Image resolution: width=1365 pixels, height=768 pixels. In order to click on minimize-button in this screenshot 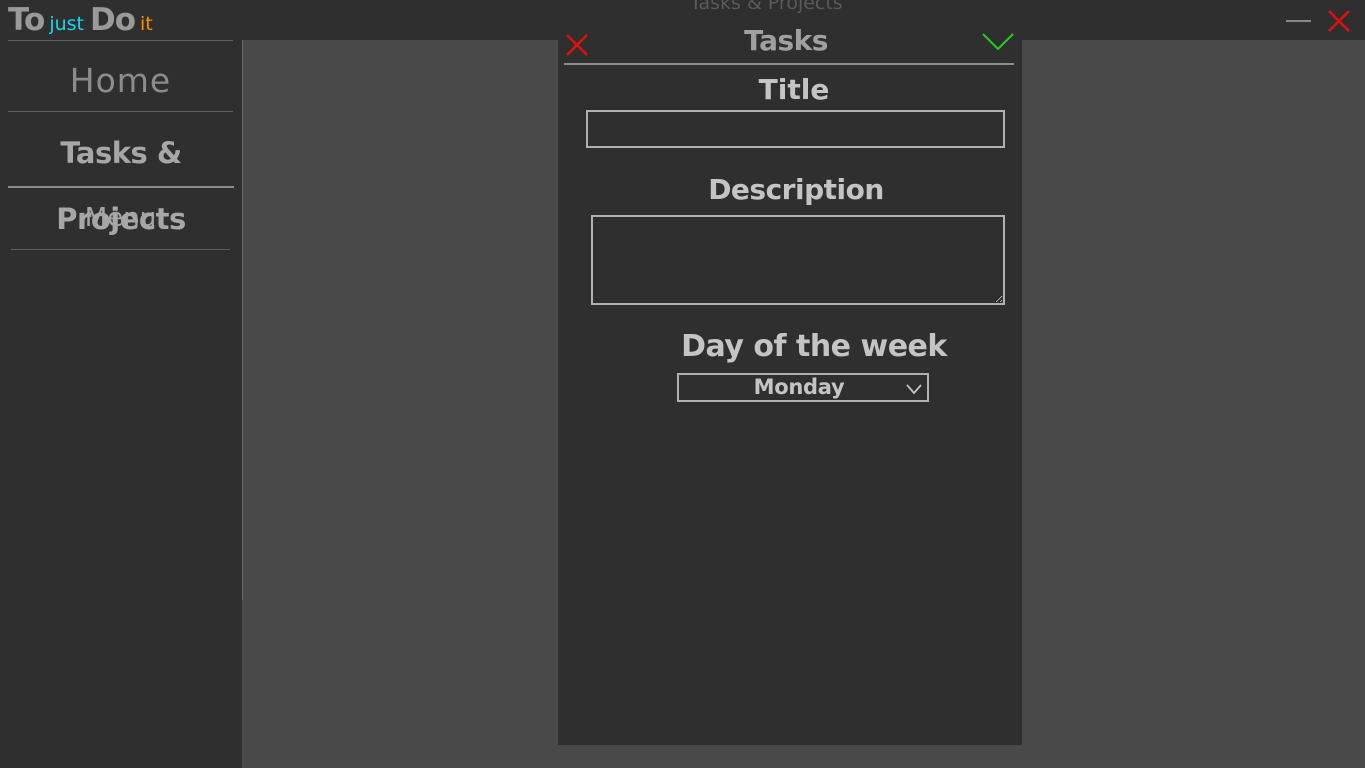, I will do `click(1298, 21)`.